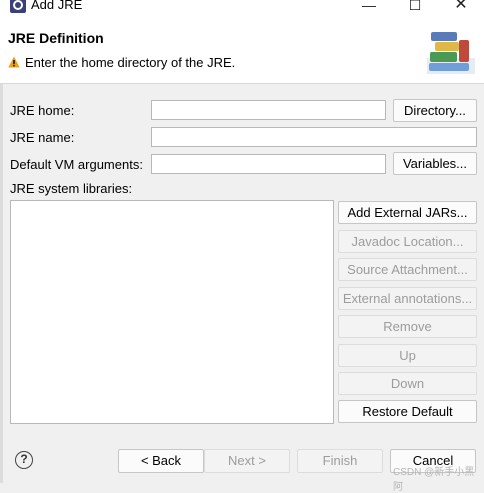 This screenshot has width=484, height=493. What do you see at coordinates (14, 62) in the screenshot?
I see `warning-icon` at bounding box center [14, 62].